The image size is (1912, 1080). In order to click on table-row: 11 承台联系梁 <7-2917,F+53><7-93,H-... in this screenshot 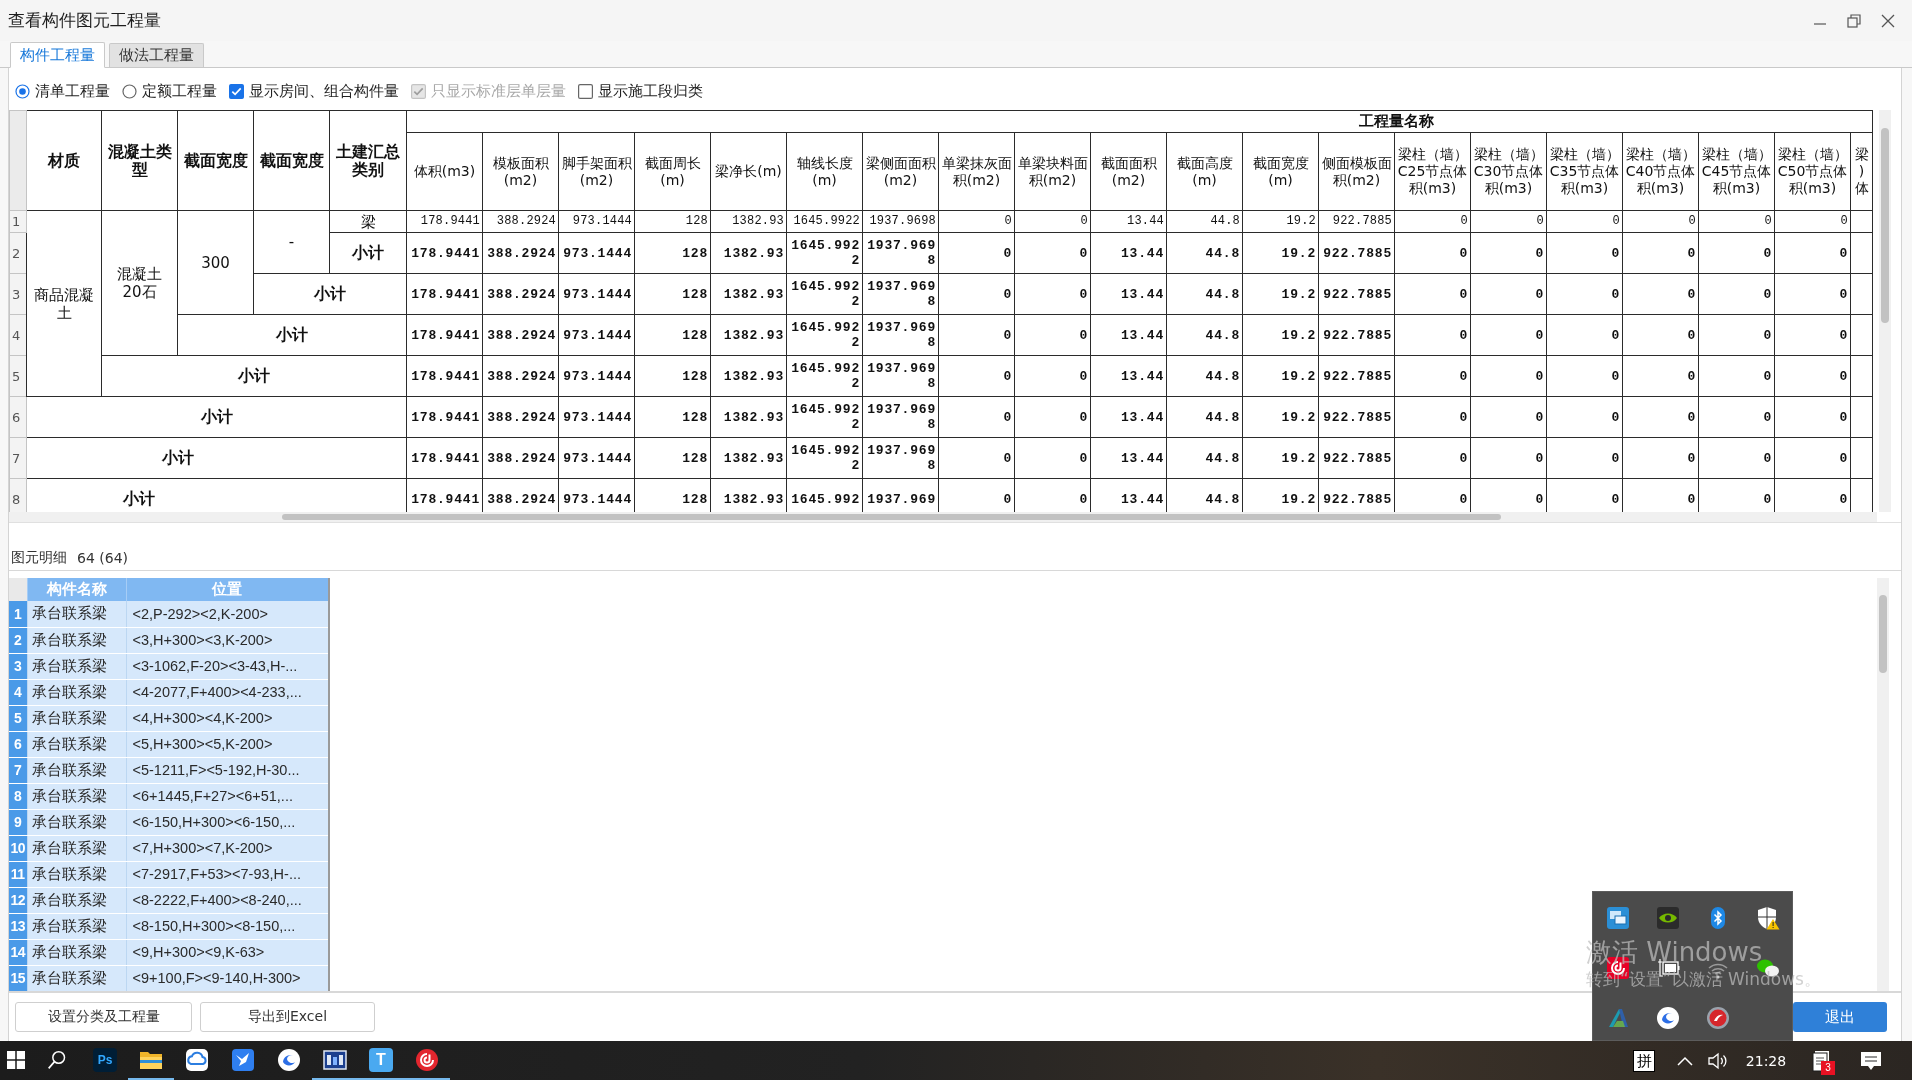, I will do `click(168, 874)`.